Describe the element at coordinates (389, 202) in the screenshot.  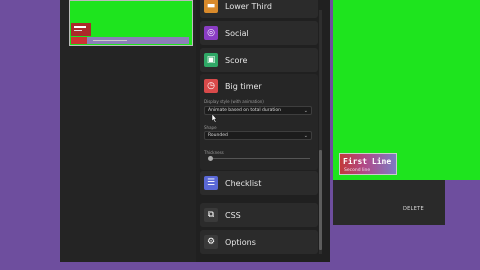
I see `preview-footer` at that location.